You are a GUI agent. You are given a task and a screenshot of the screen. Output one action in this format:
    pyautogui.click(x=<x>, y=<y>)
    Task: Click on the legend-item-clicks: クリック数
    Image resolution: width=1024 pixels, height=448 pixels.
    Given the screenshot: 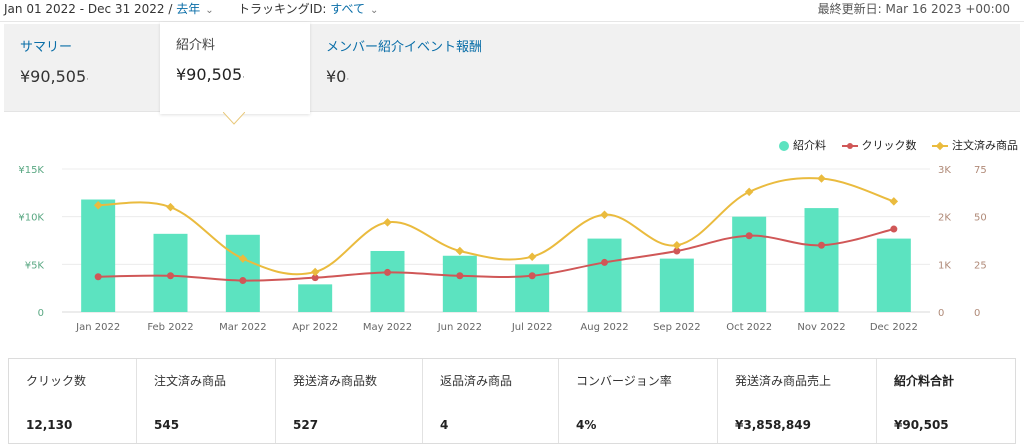 What is the action you would take?
    pyautogui.click(x=879, y=145)
    